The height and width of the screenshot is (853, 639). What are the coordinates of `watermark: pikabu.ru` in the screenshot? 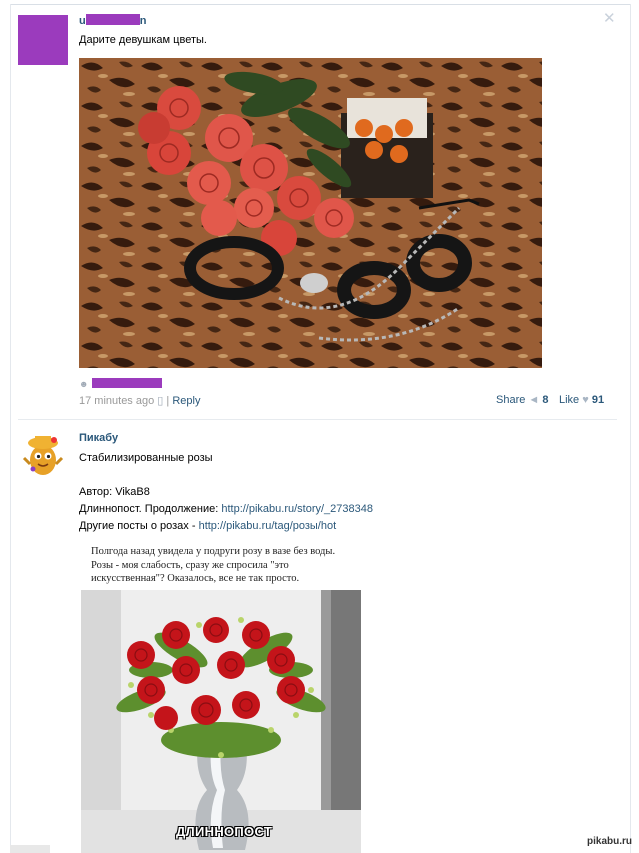 It's located at (610, 841).